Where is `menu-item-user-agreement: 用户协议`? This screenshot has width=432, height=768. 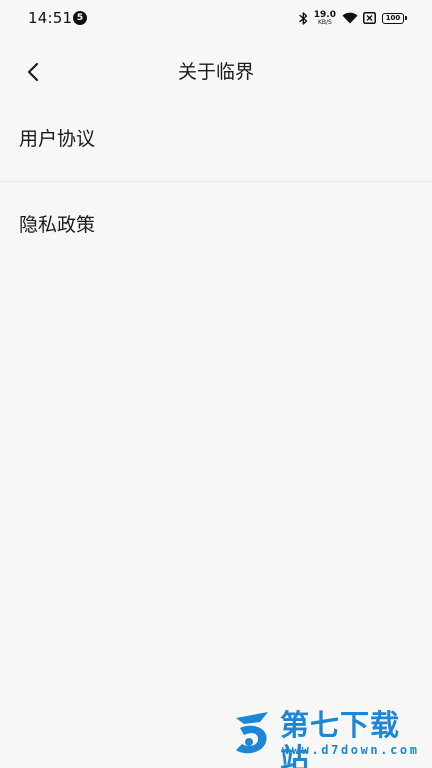
menu-item-user-agreement: 用户协议 is located at coordinates (216, 139).